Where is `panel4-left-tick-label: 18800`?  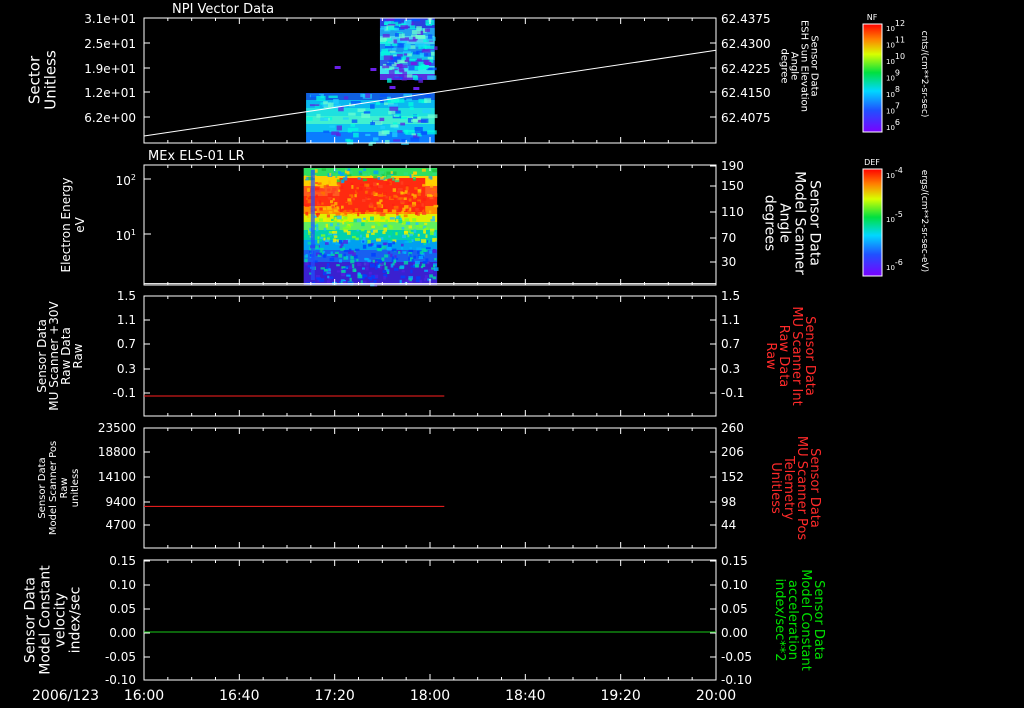
panel4-left-tick-label: 18800 is located at coordinates (117, 452).